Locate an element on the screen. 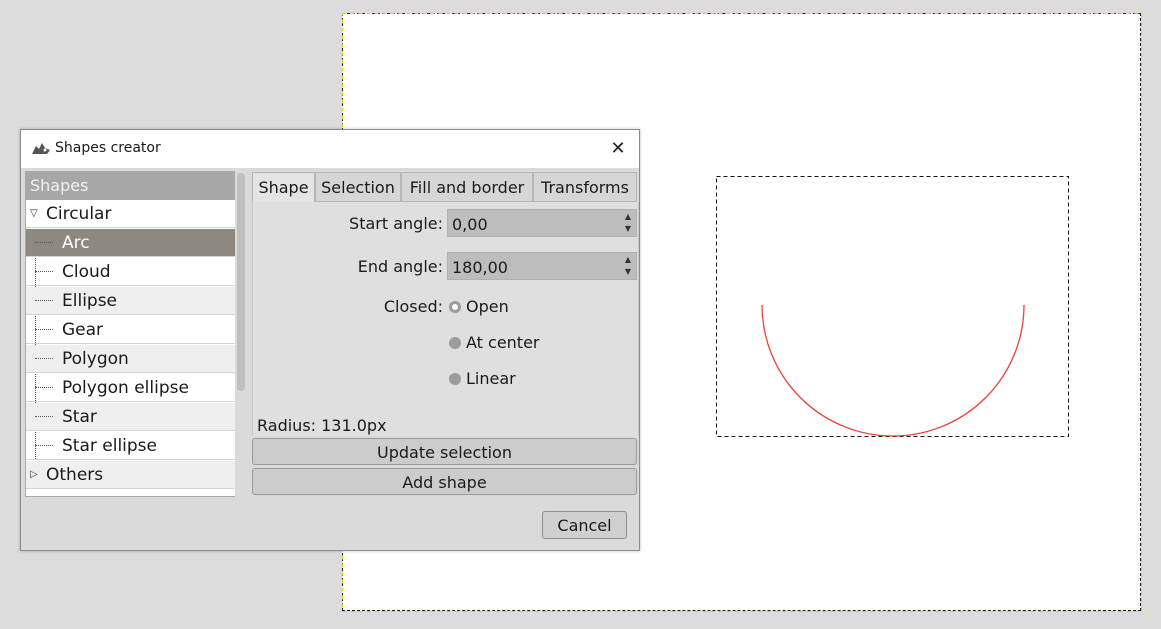 The image size is (1161, 629). tree-item-gear: Gear is located at coordinates (130, 330).